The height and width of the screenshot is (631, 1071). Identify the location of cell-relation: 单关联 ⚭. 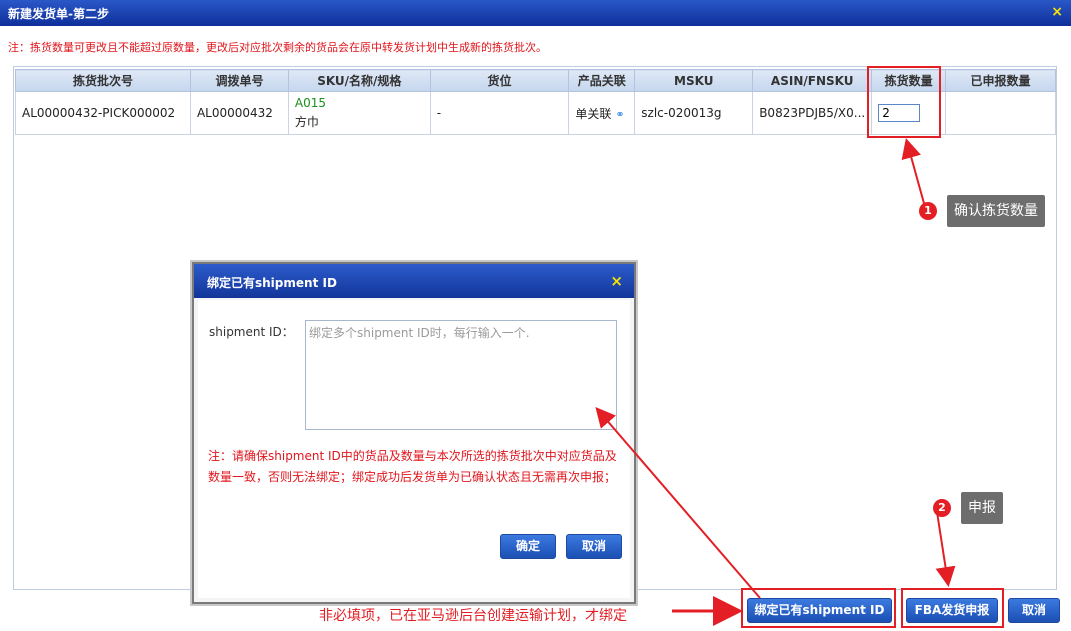
(602, 113).